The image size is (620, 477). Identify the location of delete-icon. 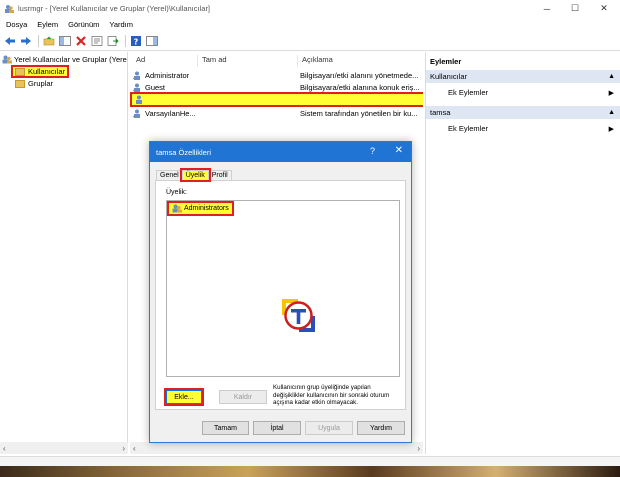
(81, 41).